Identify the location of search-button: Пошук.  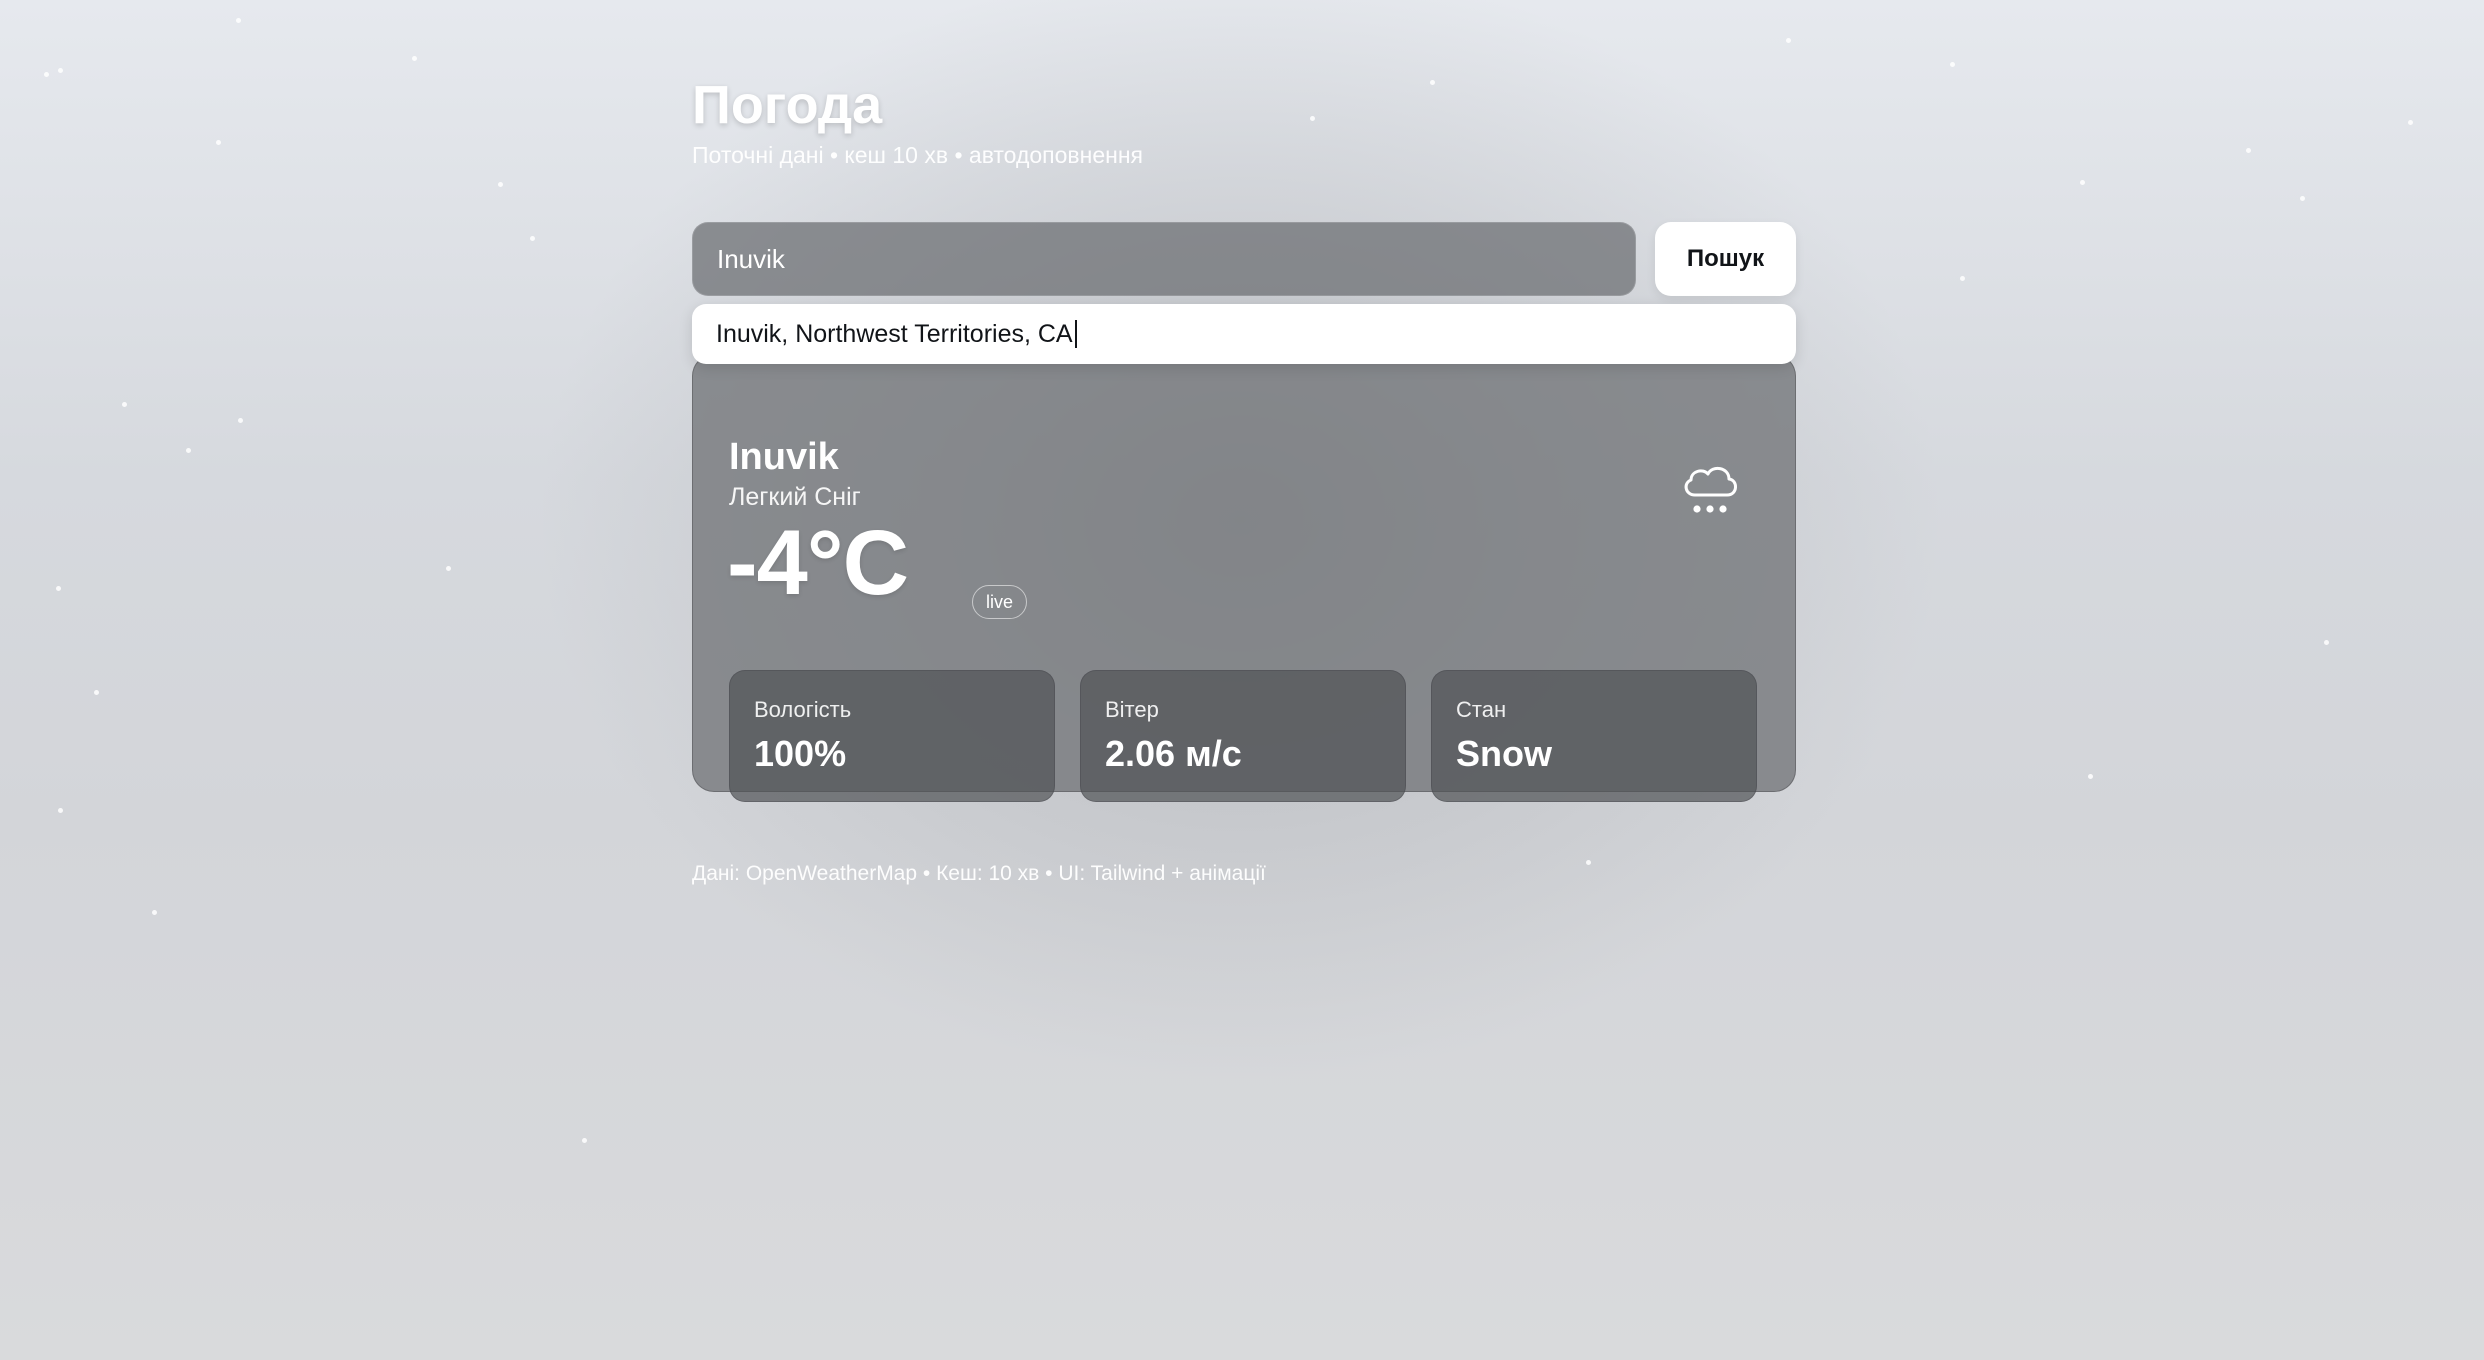
(1725, 259).